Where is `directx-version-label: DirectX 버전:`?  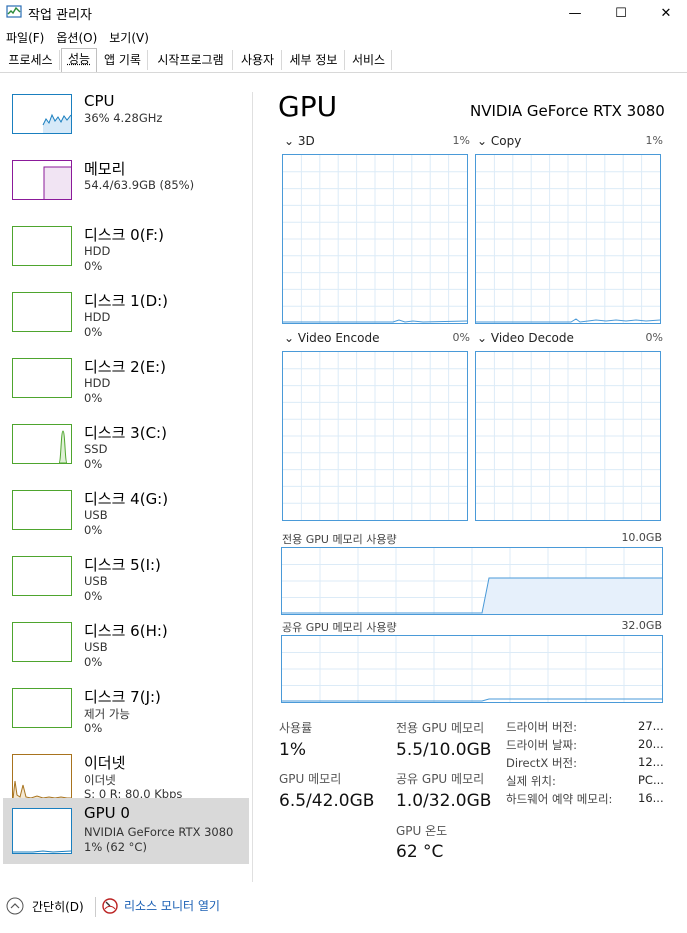 directx-version-label: DirectX 버전: is located at coordinates (542, 763).